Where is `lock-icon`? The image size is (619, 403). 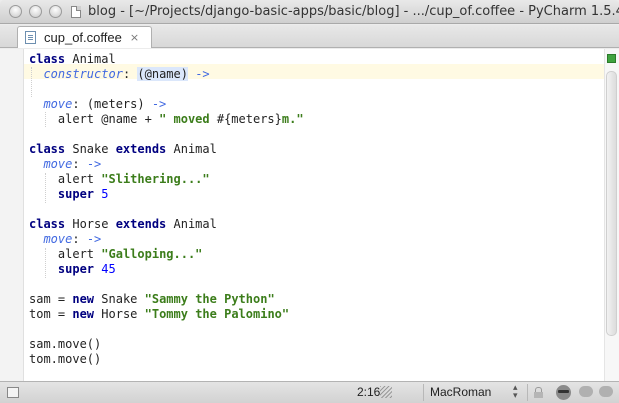
lock-icon is located at coordinates (538, 392).